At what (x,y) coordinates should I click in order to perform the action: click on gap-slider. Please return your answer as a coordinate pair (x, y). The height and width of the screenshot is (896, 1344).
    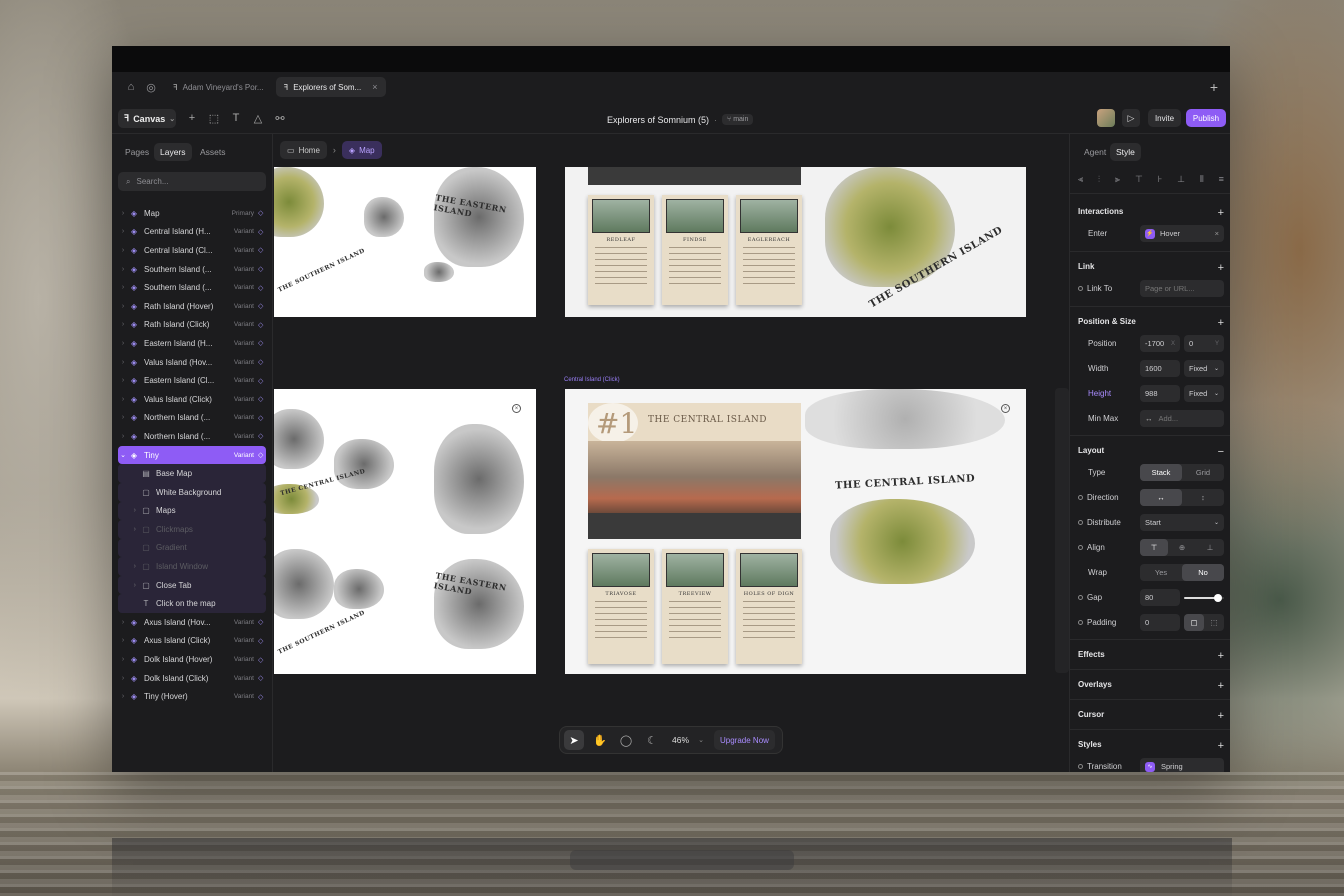
    Looking at the image, I should click on (1204, 597).